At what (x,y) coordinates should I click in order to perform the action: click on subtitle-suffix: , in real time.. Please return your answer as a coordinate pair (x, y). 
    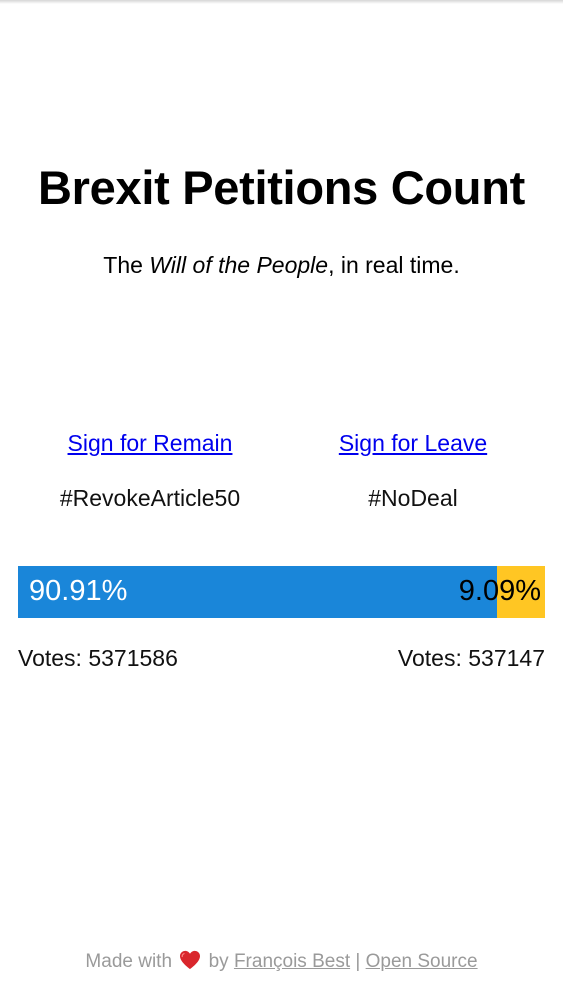
    Looking at the image, I should click on (394, 265).